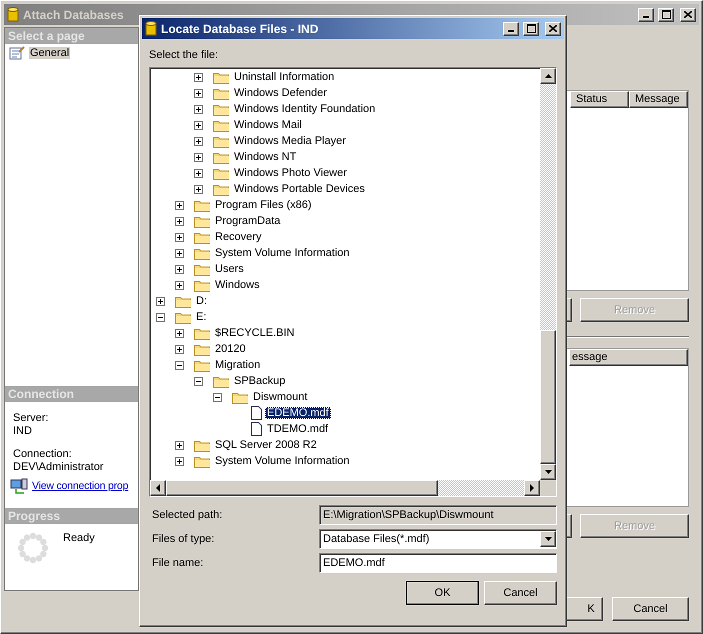  Describe the element at coordinates (79, 539) in the screenshot. I see `progress-status: Ready` at that location.